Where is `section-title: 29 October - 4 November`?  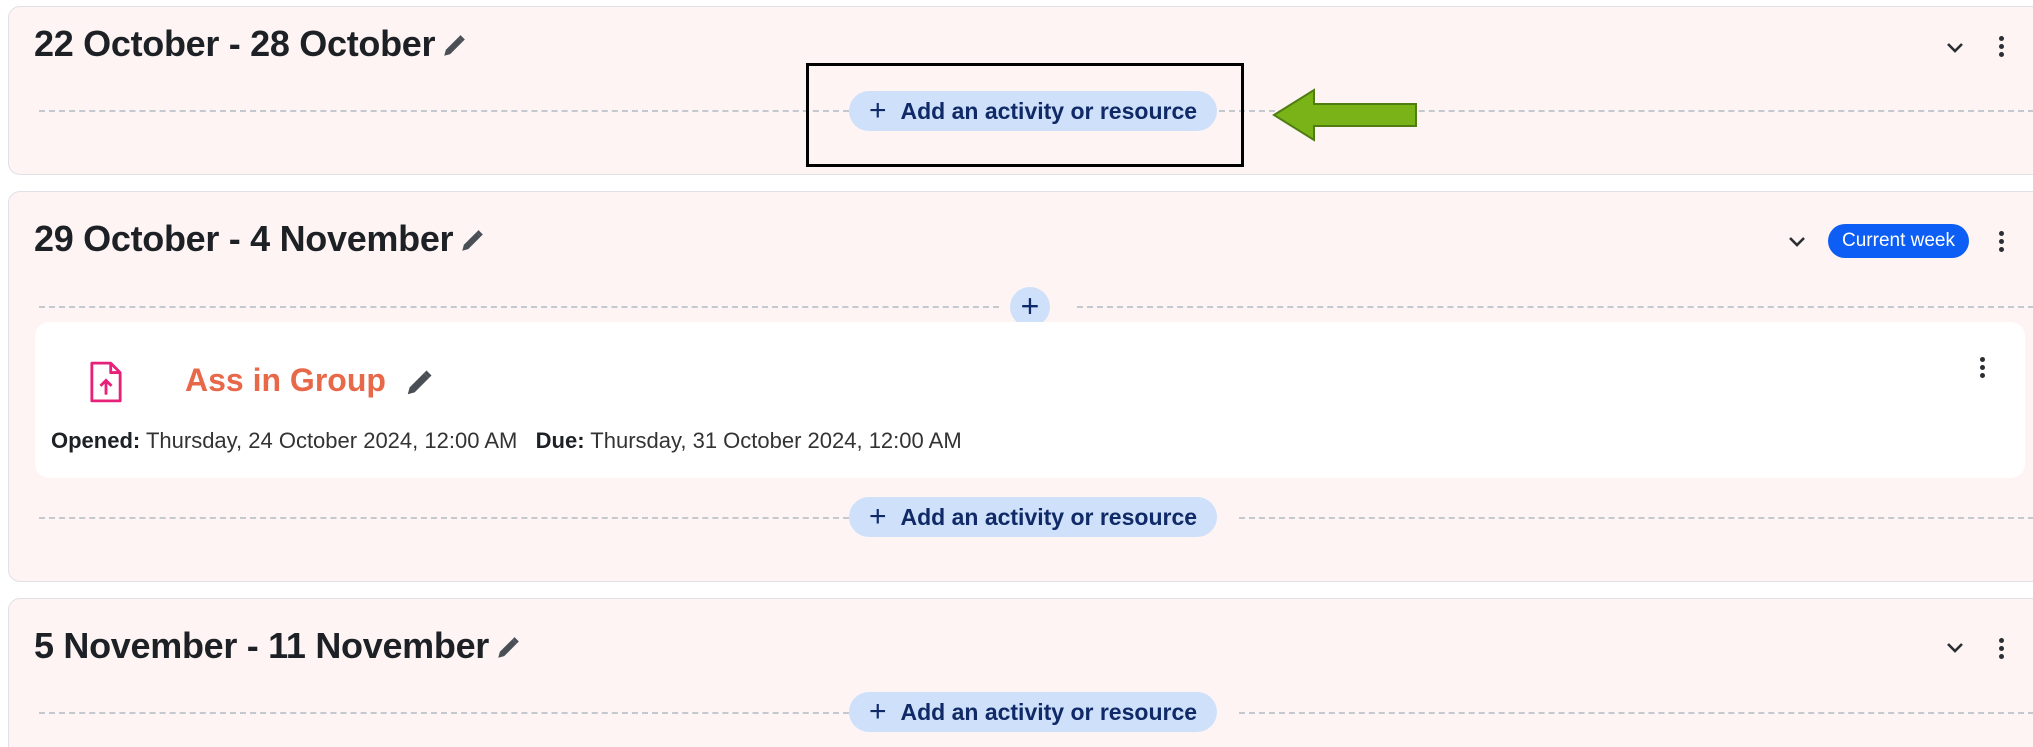 section-title: 29 October - 4 November is located at coordinates (259, 239).